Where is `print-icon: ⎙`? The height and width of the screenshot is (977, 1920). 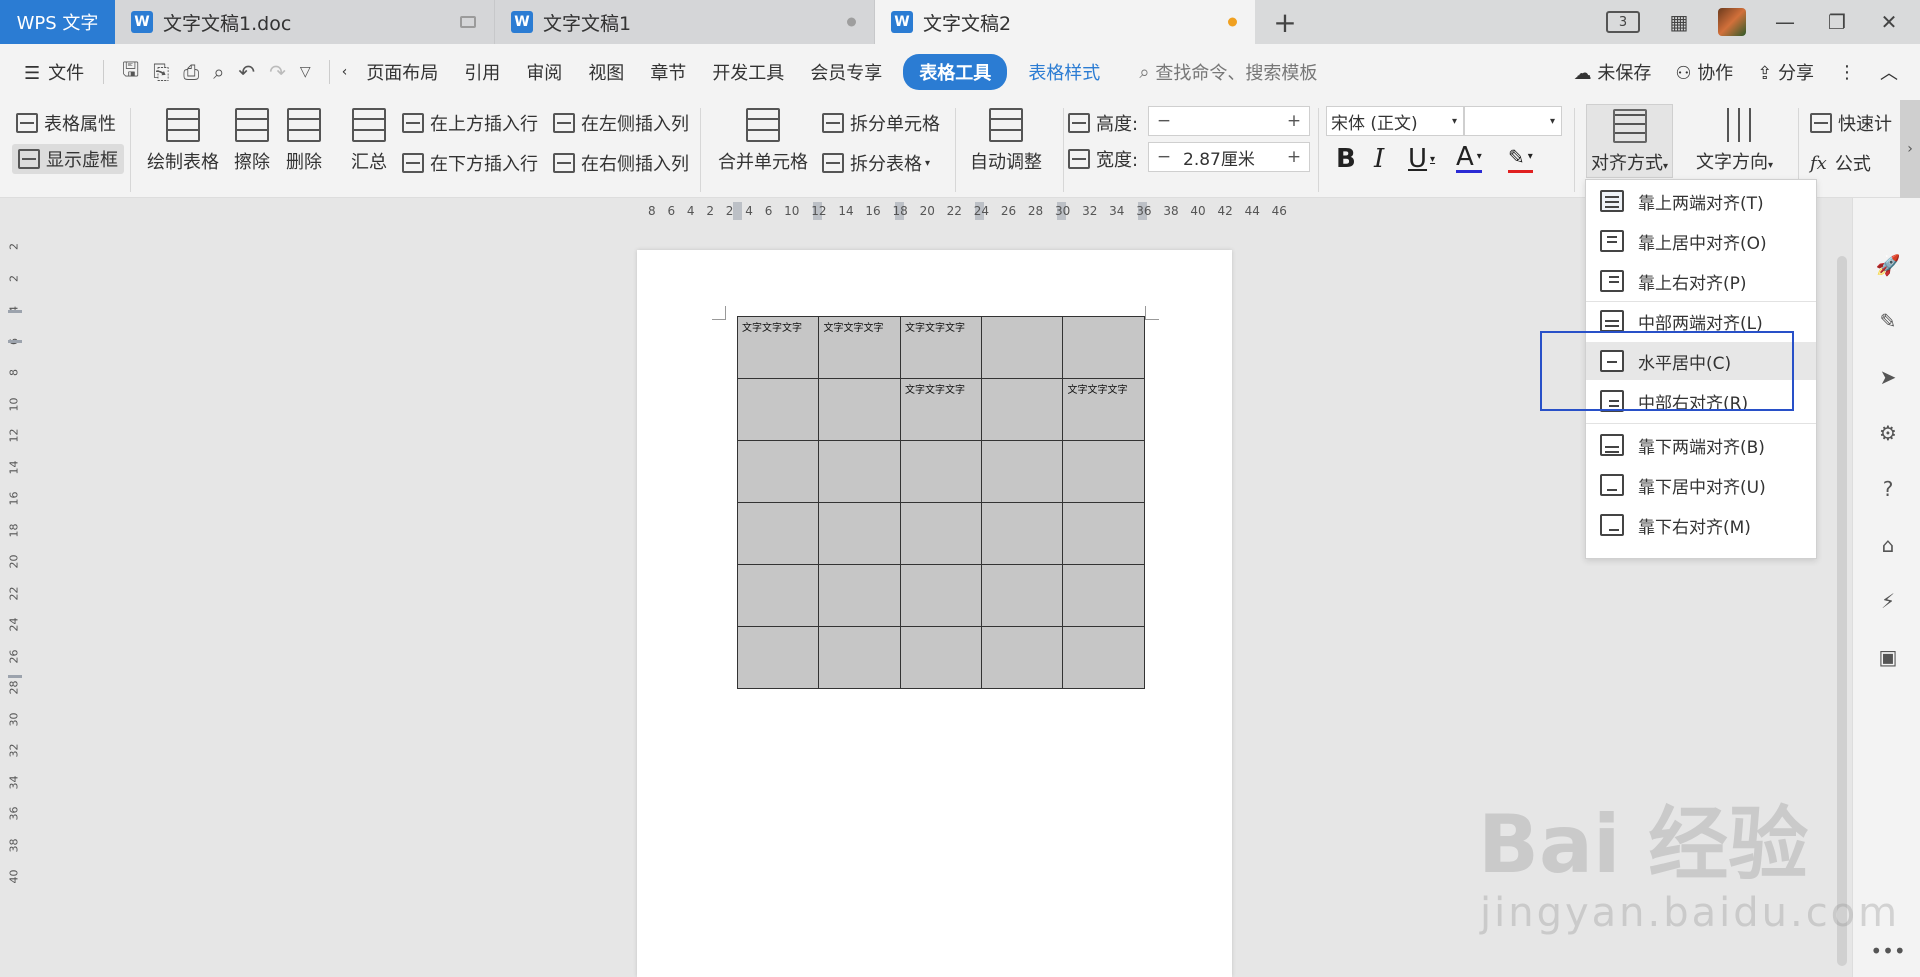 print-icon: ⎙ is located at coordinates (191, 72).